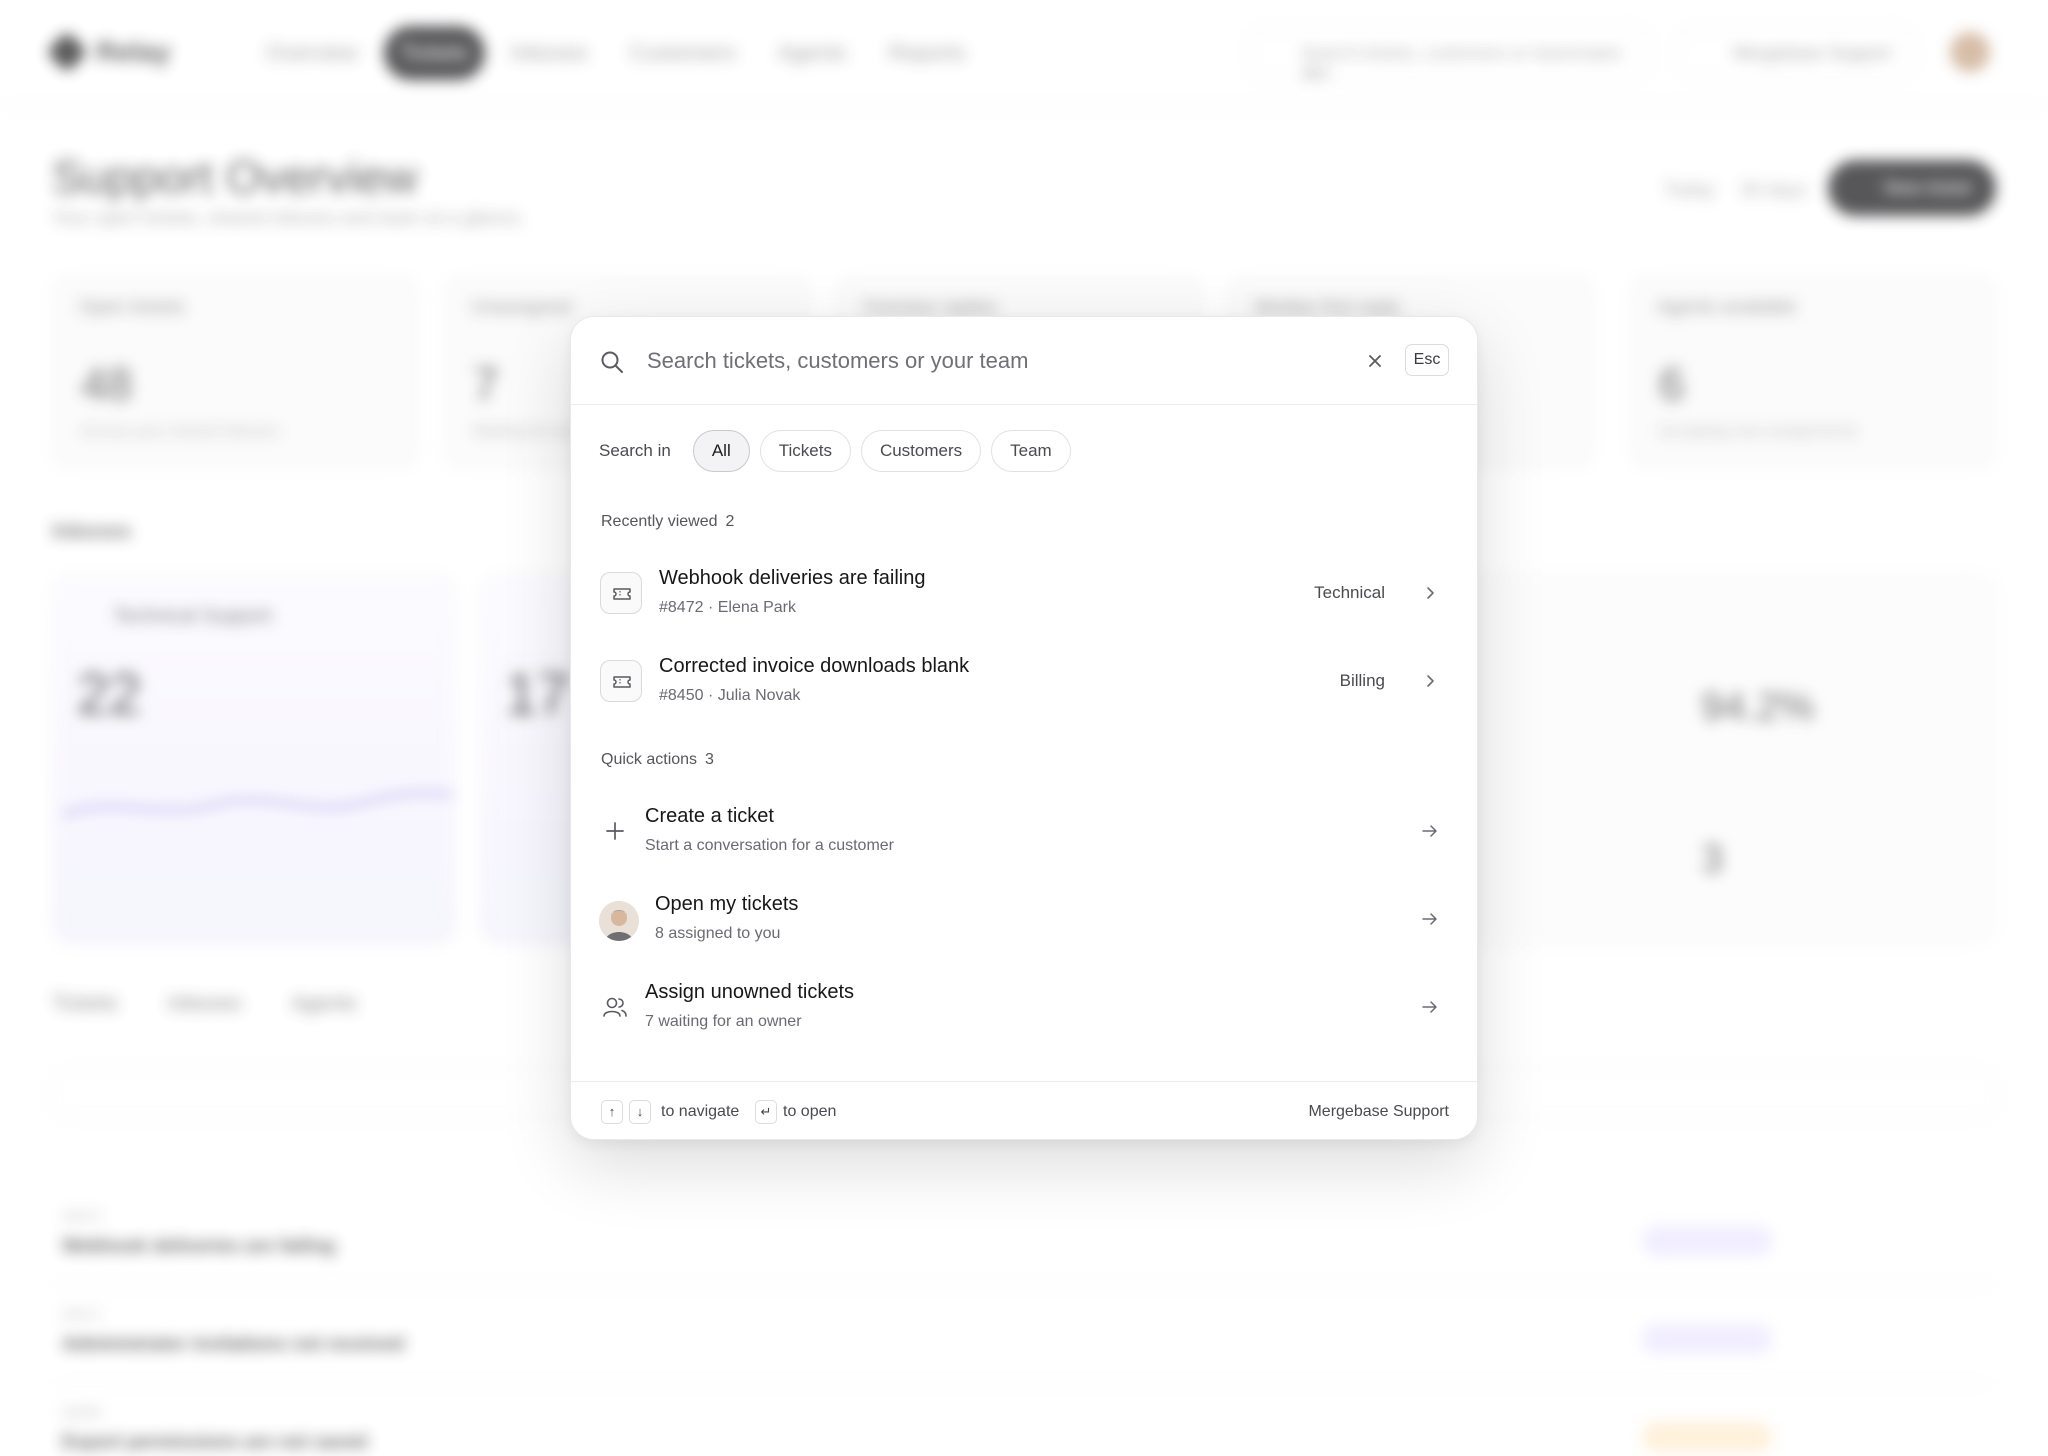 This screenshot has height=1456, width=2048. I want to click on action-open-my-tickets: Open my tickets 8 assigned to you, so click(1025, 919).